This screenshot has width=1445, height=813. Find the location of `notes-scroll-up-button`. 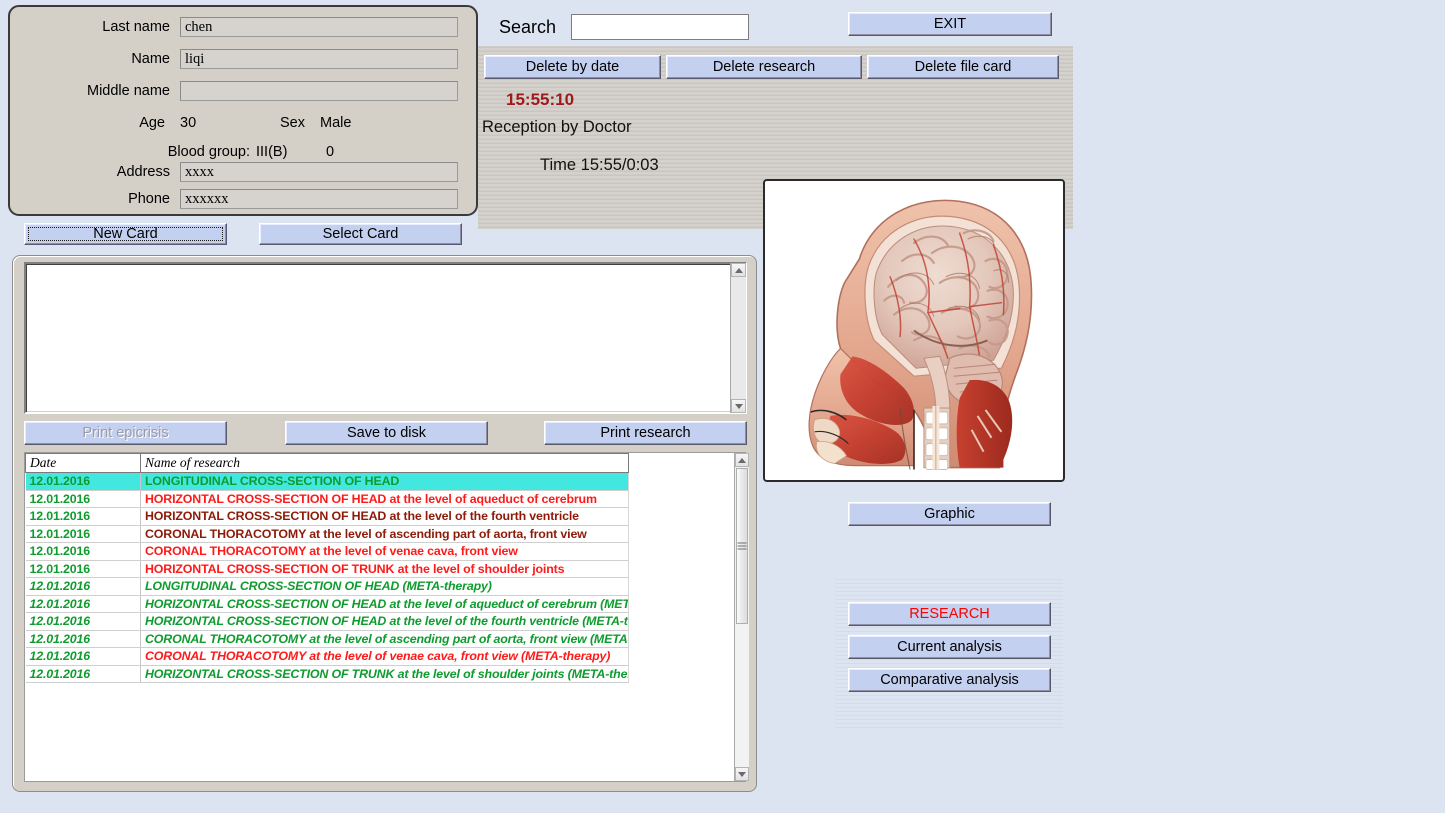

notes-scroll-up-button is located at coordinates (738, 270).